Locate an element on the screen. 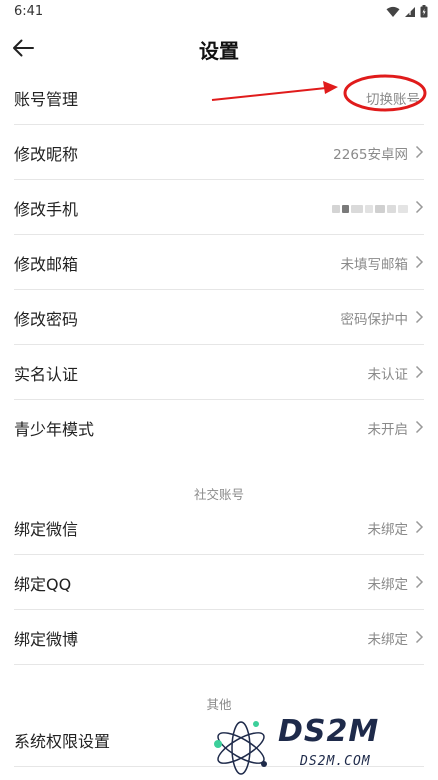 The width and height of the screenshot is (438, 780). row-label: 绑定微信 is located at coordinates (46, 529).